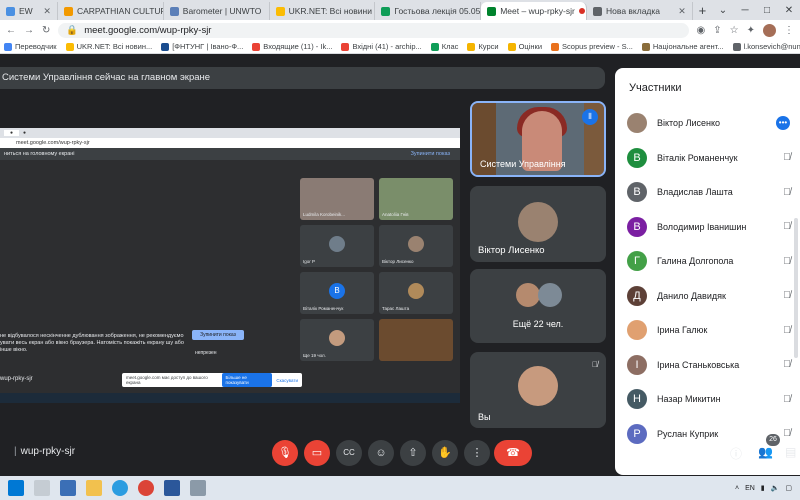 This screenshot has width=800, height=500. I want to click on stop-popup-button: Скасувати, so click(287, 380).